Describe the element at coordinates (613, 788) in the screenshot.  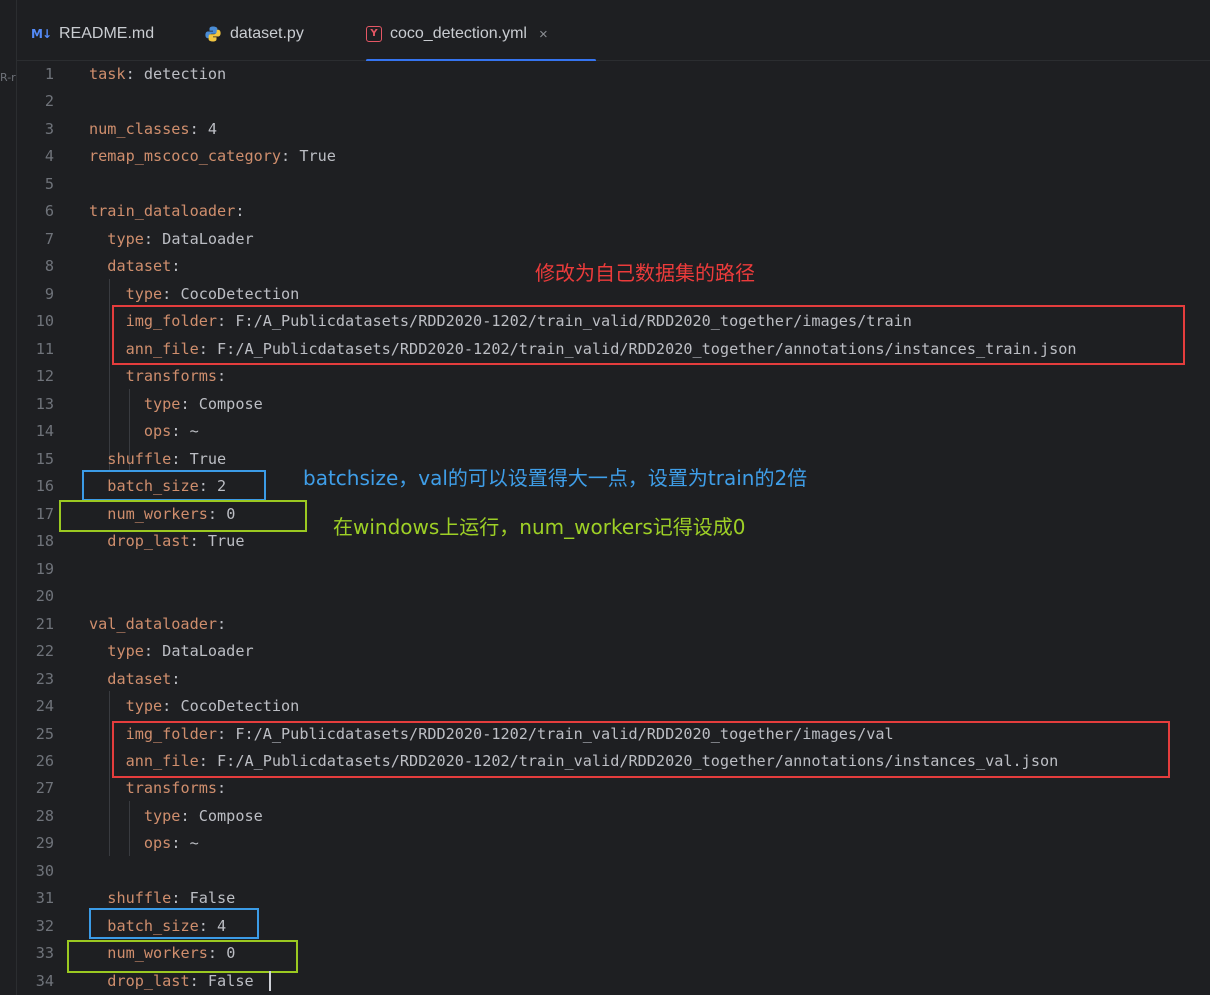
I see `code-line: 27 transforms:` at that location.